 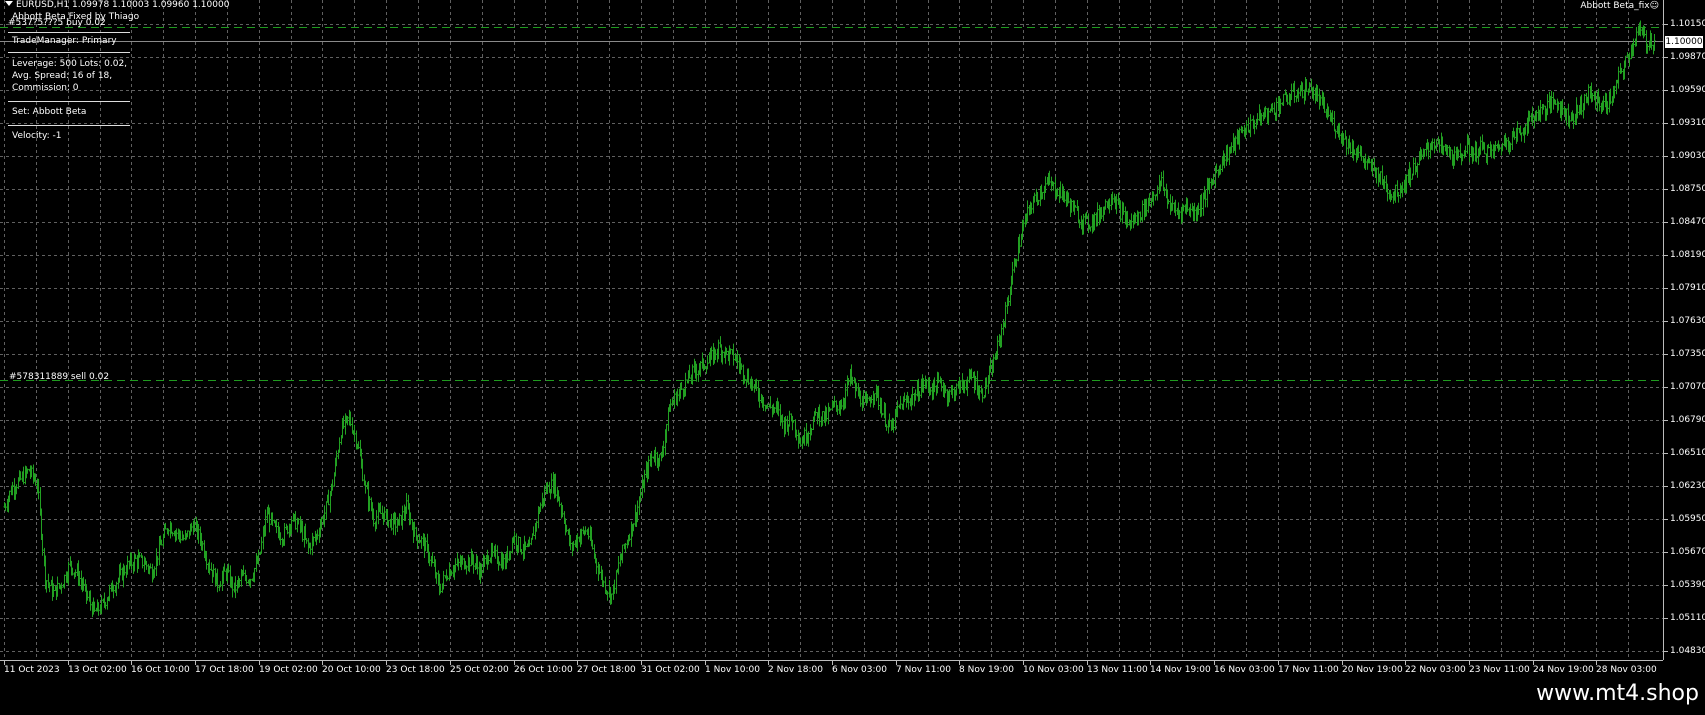 I want to click on price-tick-label: 1.06230, so click(x=1687, y=485).